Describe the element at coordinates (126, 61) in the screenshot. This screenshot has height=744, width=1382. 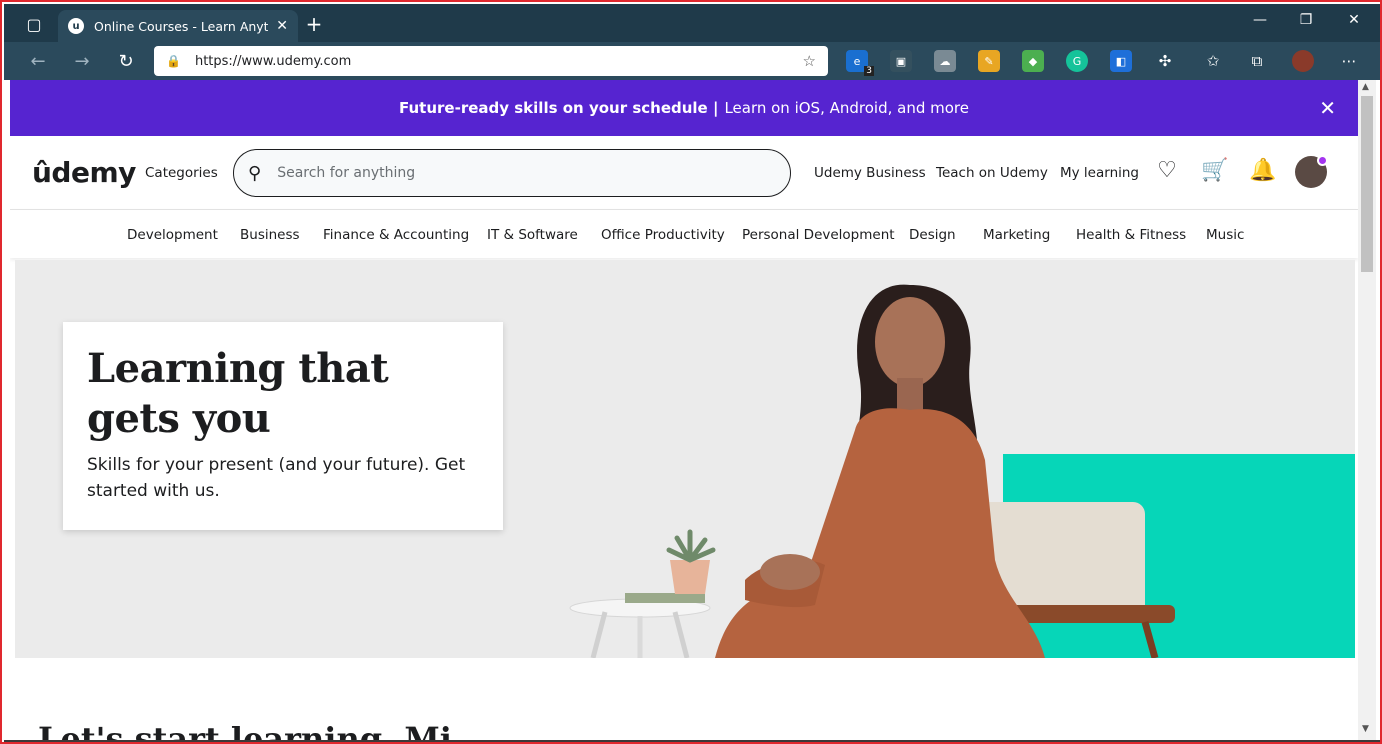
I see `refresh-icon: ↻` at that location.